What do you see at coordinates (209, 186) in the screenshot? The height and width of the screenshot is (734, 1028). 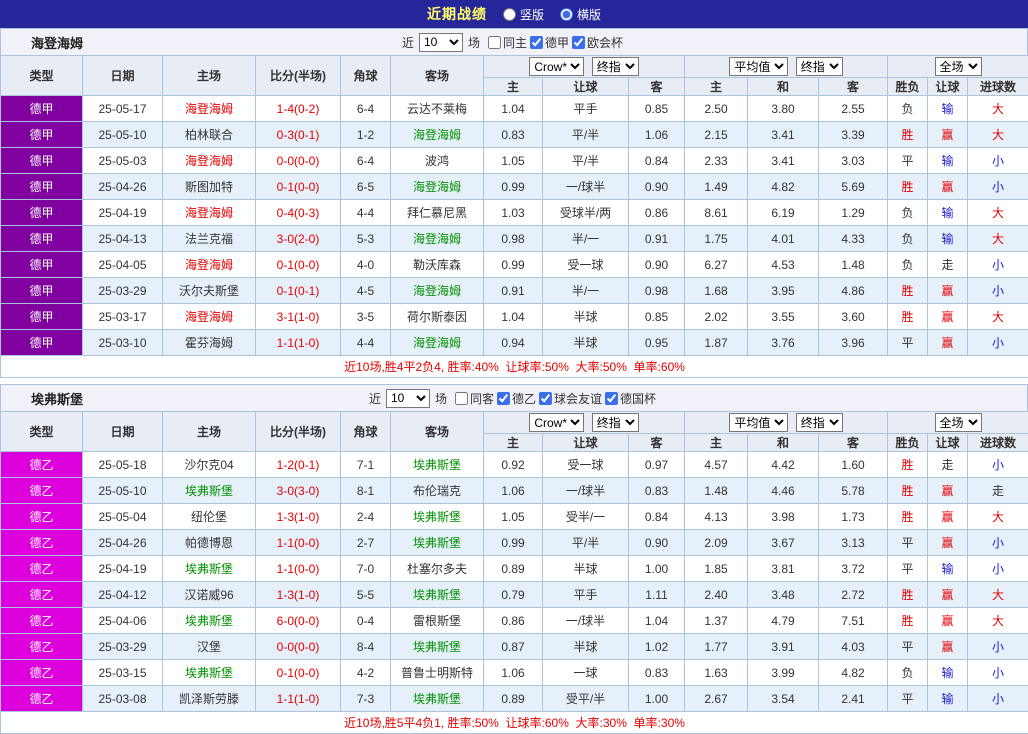 I see `home-team: 斯图加特` at bounding box center [209, 186].